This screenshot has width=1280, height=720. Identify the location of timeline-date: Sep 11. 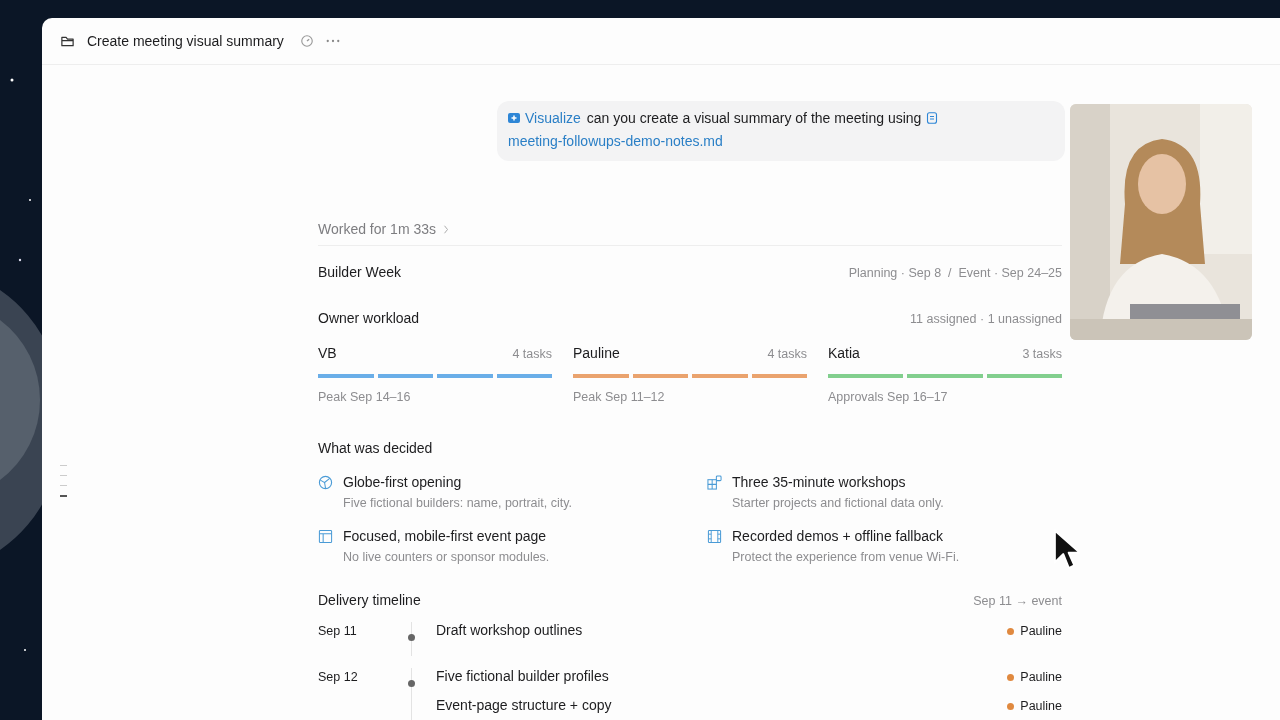
(337, 631).